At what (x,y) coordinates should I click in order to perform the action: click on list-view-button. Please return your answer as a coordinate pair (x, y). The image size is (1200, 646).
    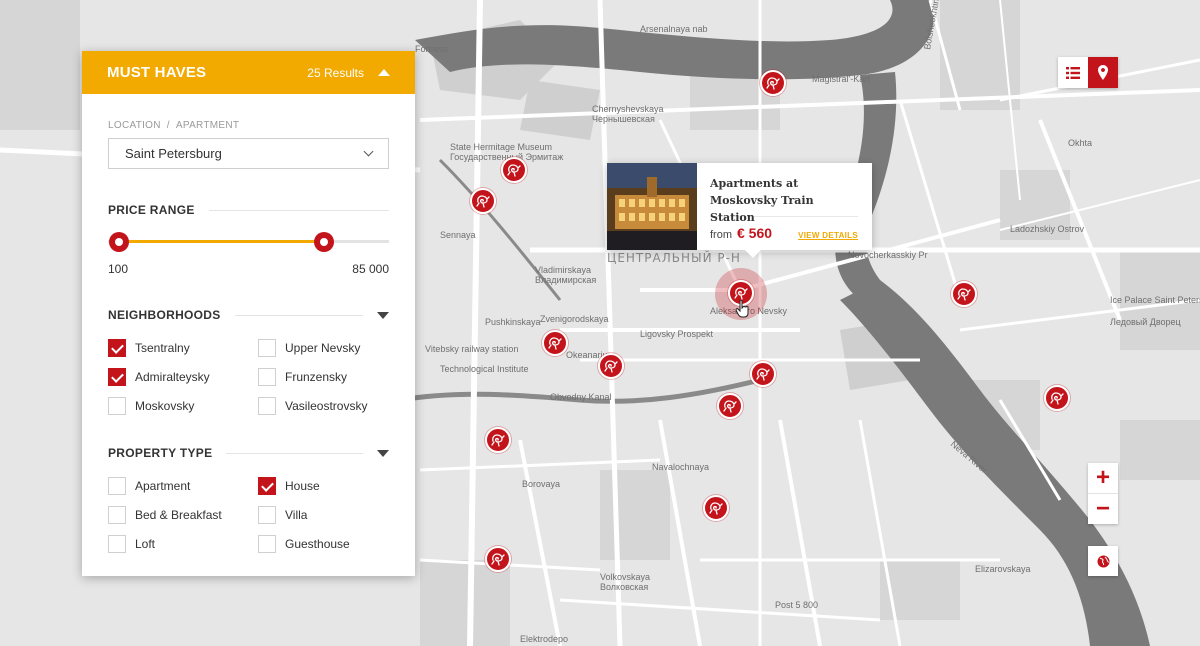
    Looking at the image, I should click on (1073, 72).